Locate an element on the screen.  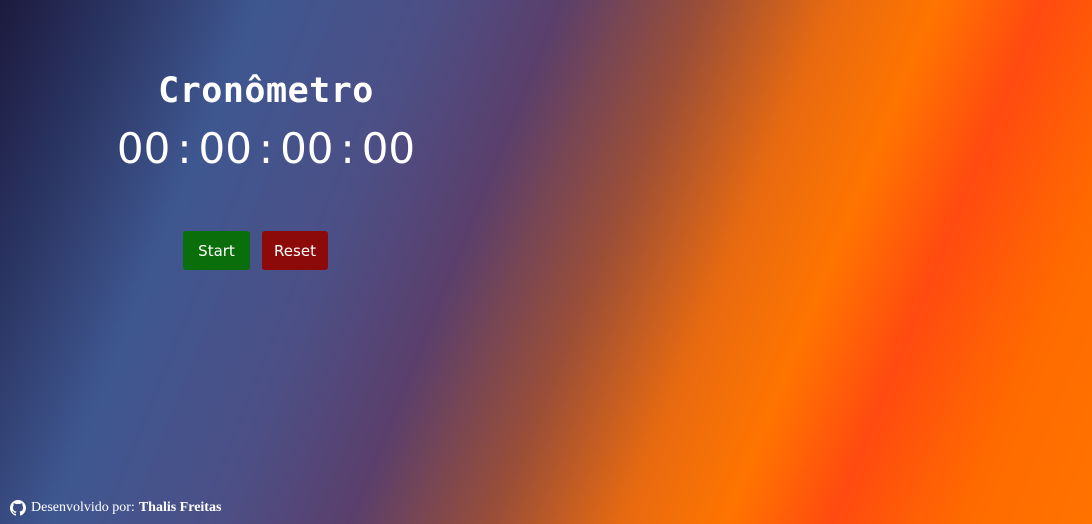
start-button: Start is located at coordinates (216, 250).